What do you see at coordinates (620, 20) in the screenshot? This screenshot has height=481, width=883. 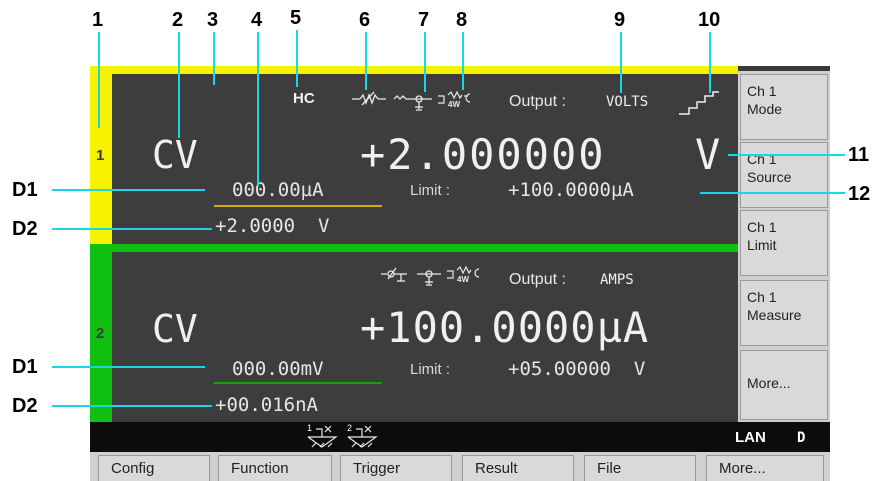 I see `callout-9: 9` at bounding box center [620, 20].